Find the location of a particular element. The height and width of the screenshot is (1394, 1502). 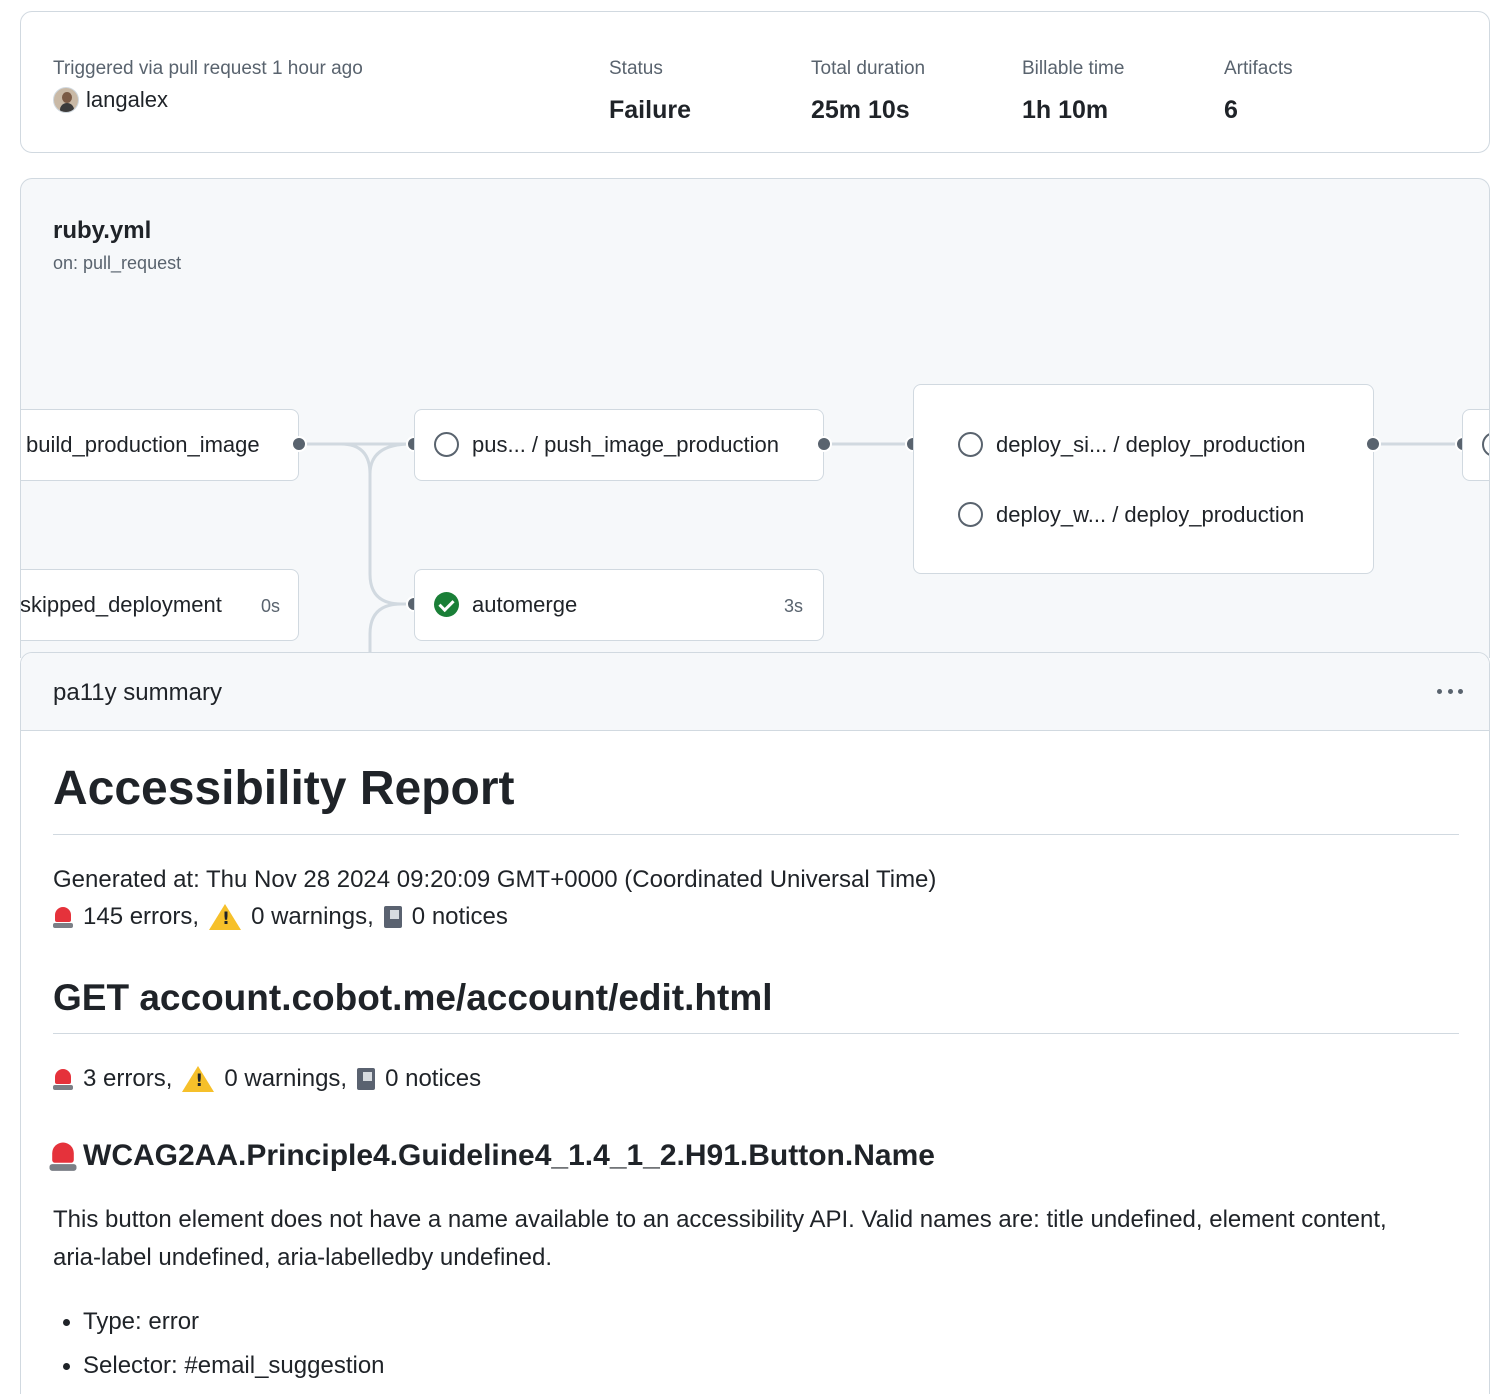

duration-label: Total duration is located at coordinates (868, 68).